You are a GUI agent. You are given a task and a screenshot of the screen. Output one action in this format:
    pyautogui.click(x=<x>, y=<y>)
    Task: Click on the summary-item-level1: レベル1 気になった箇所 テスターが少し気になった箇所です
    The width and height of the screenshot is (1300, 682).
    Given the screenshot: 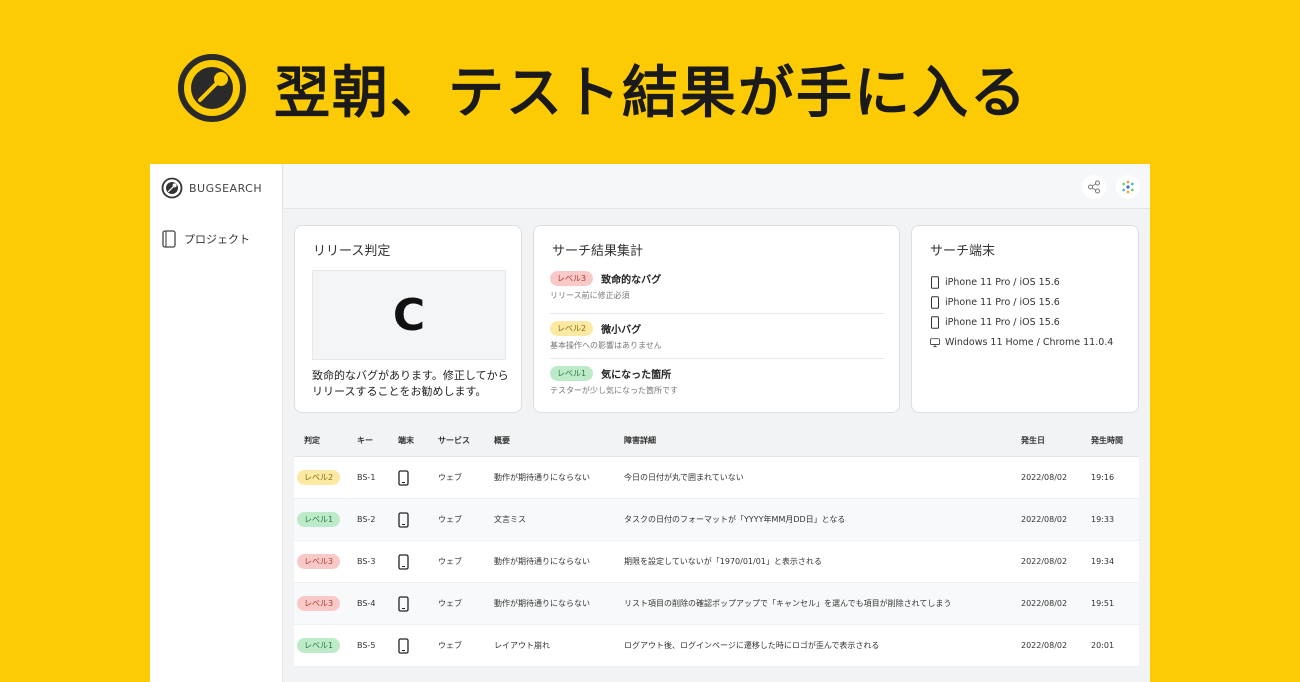 What is the action you would take?
    pyautogui.click(x=717, y=377)
    